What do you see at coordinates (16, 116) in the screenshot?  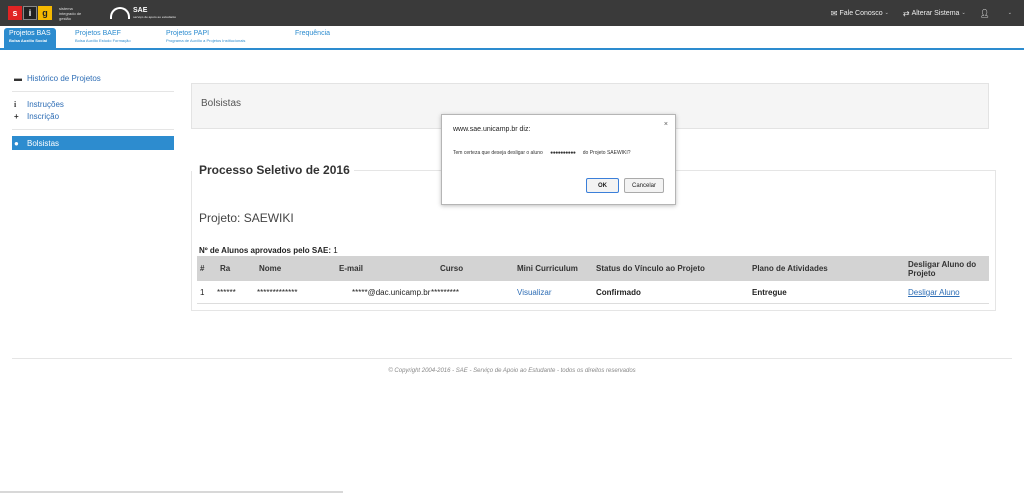 I see `plus-icon: +` at bounding box center [16, 116].